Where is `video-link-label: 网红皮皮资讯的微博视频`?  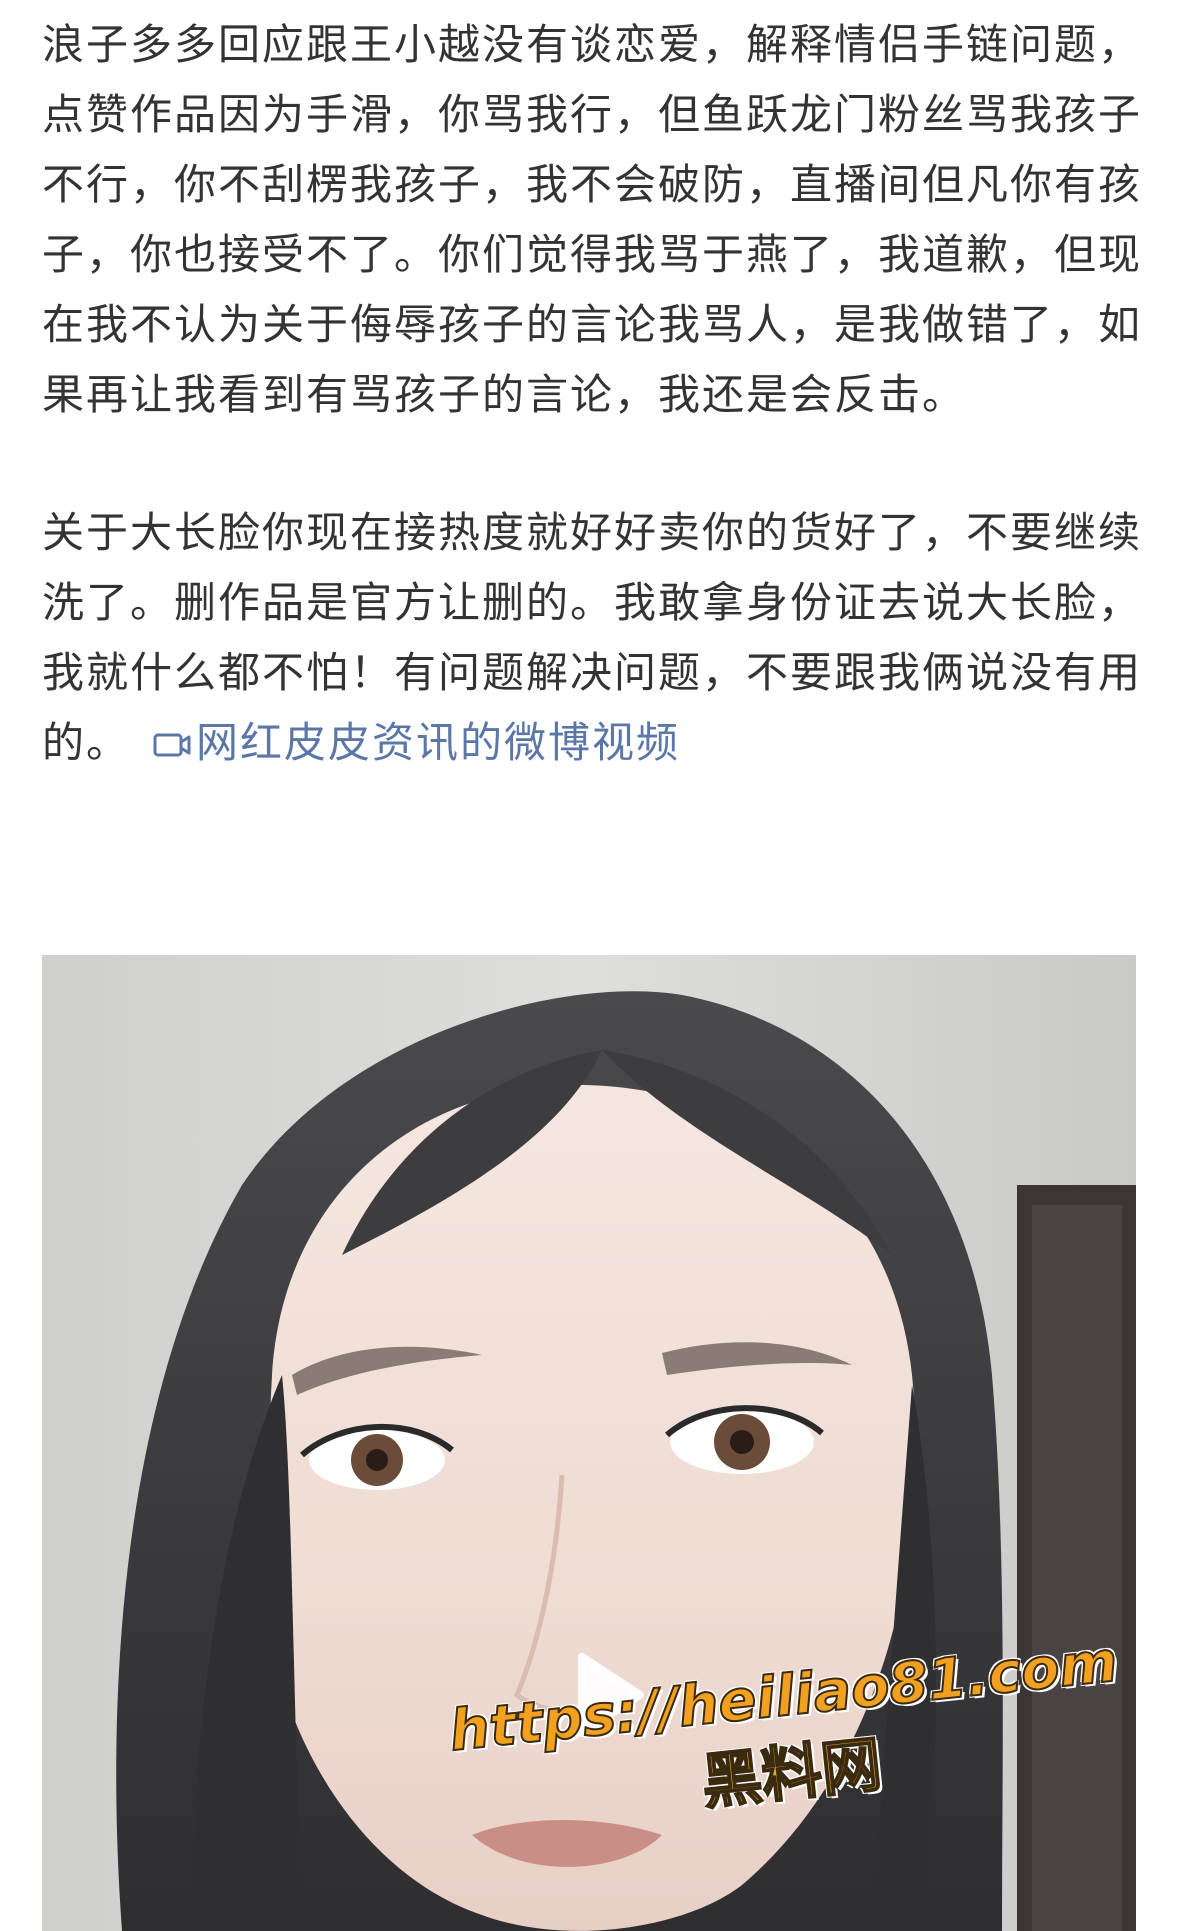
video-link-label: 网红皮皮资讯的微博视频 is located at coordinates (438, 742).